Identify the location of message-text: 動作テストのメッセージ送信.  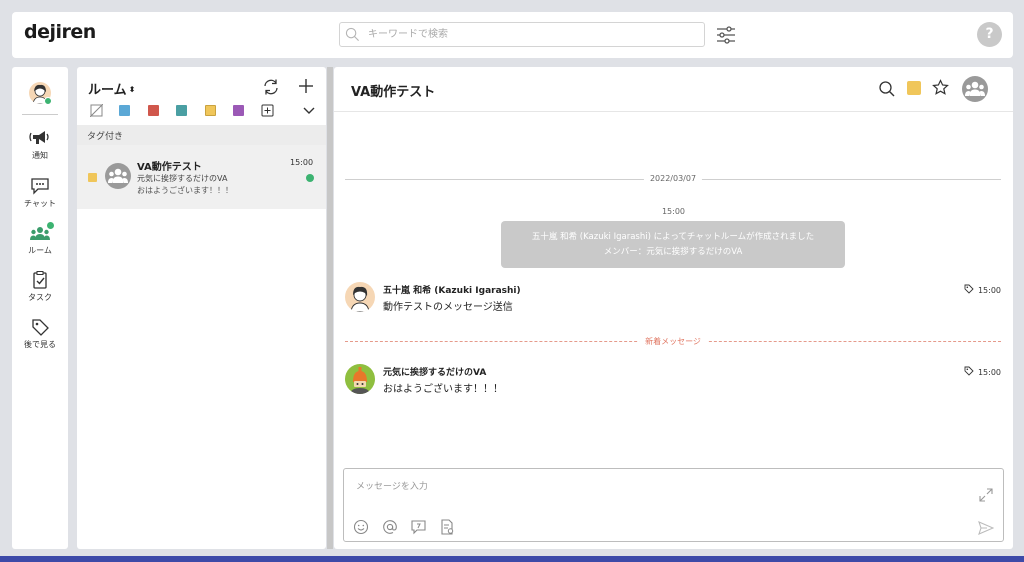
(448, 307).